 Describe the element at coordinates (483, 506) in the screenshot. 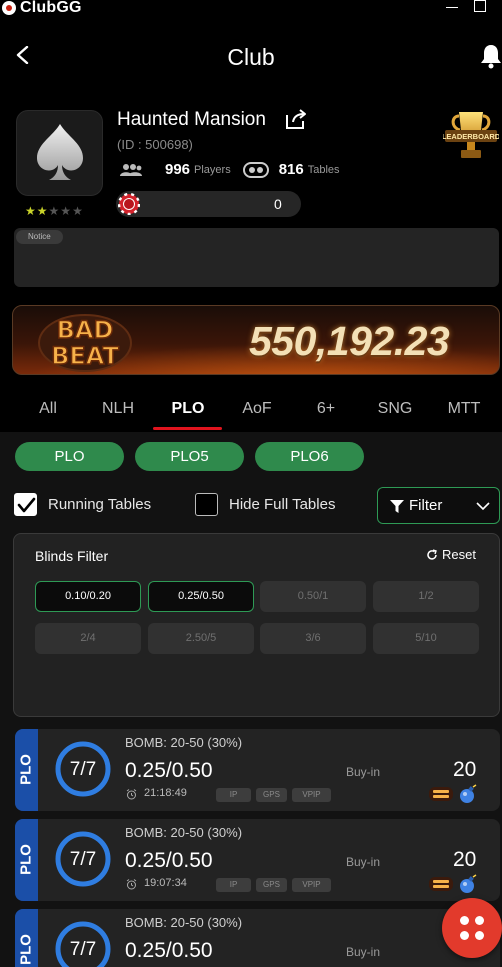

I see `chevron-down-icon` at that location.